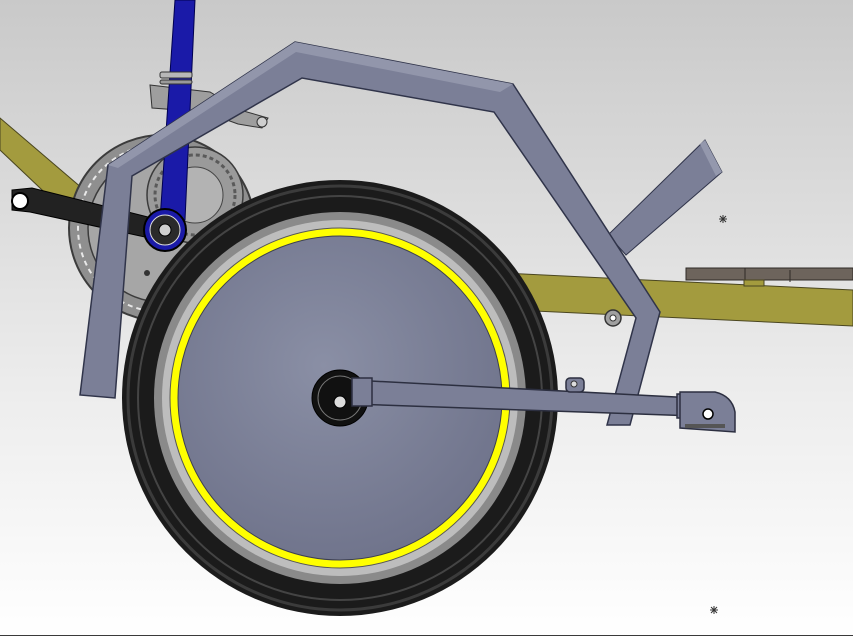 This screenshot has height=639, width=853. I want to click on viewport-bottom-border, so click(426, 635).